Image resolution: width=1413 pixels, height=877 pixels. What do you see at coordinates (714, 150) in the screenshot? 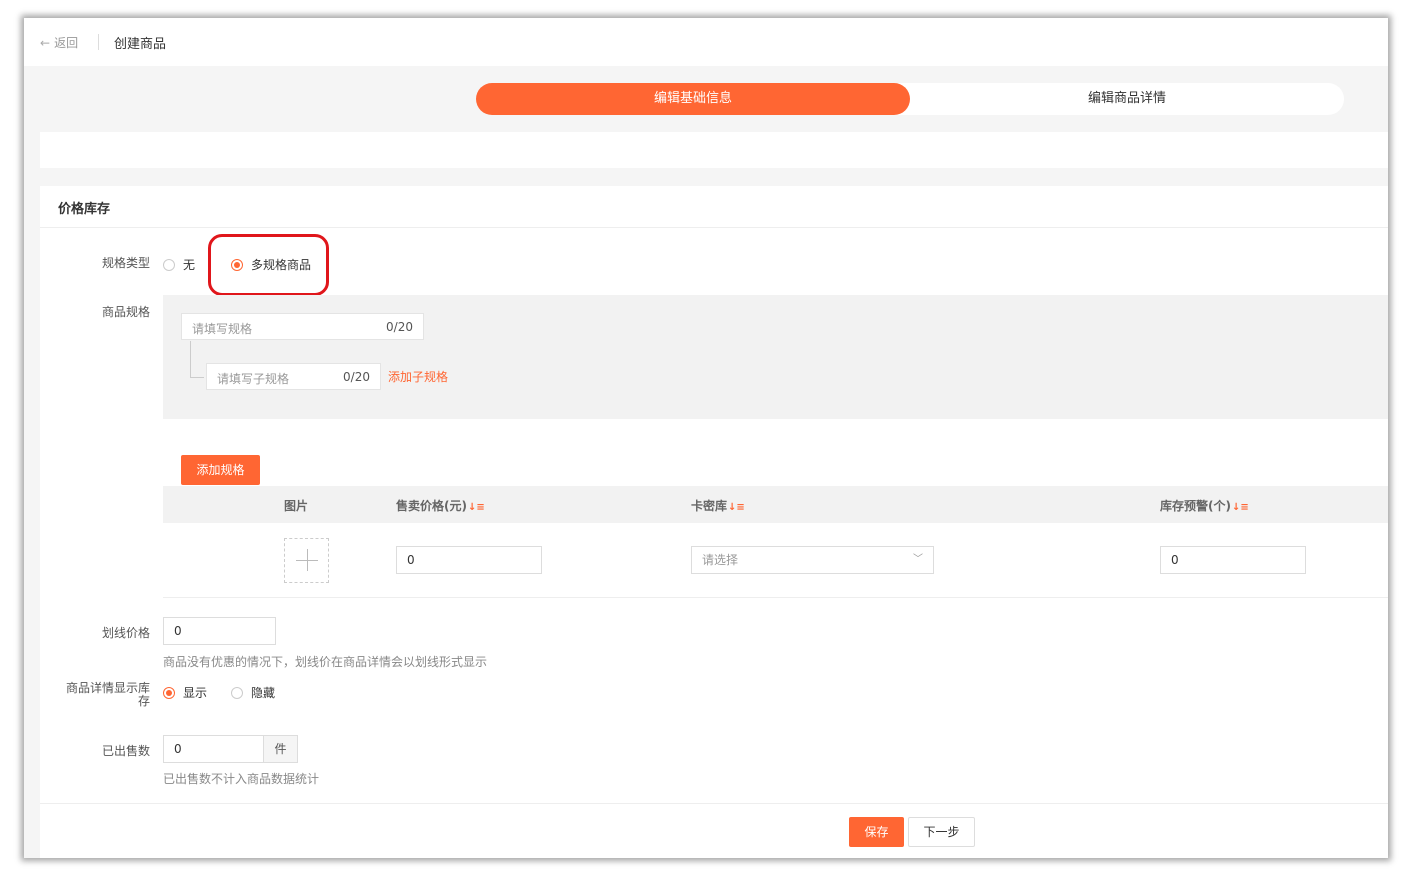
I see `blank-panel` at bounding box center [714, 150].